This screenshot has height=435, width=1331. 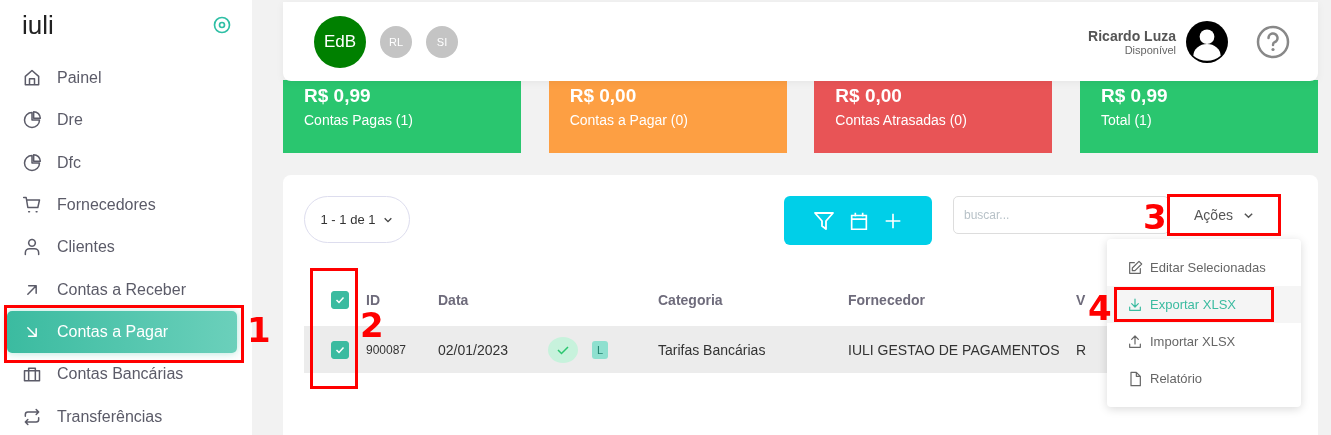 What do you see at coordinates (1150, 49) in the screenshot?
I see `user-status: Disponível` at bounding box center [1150, 49].